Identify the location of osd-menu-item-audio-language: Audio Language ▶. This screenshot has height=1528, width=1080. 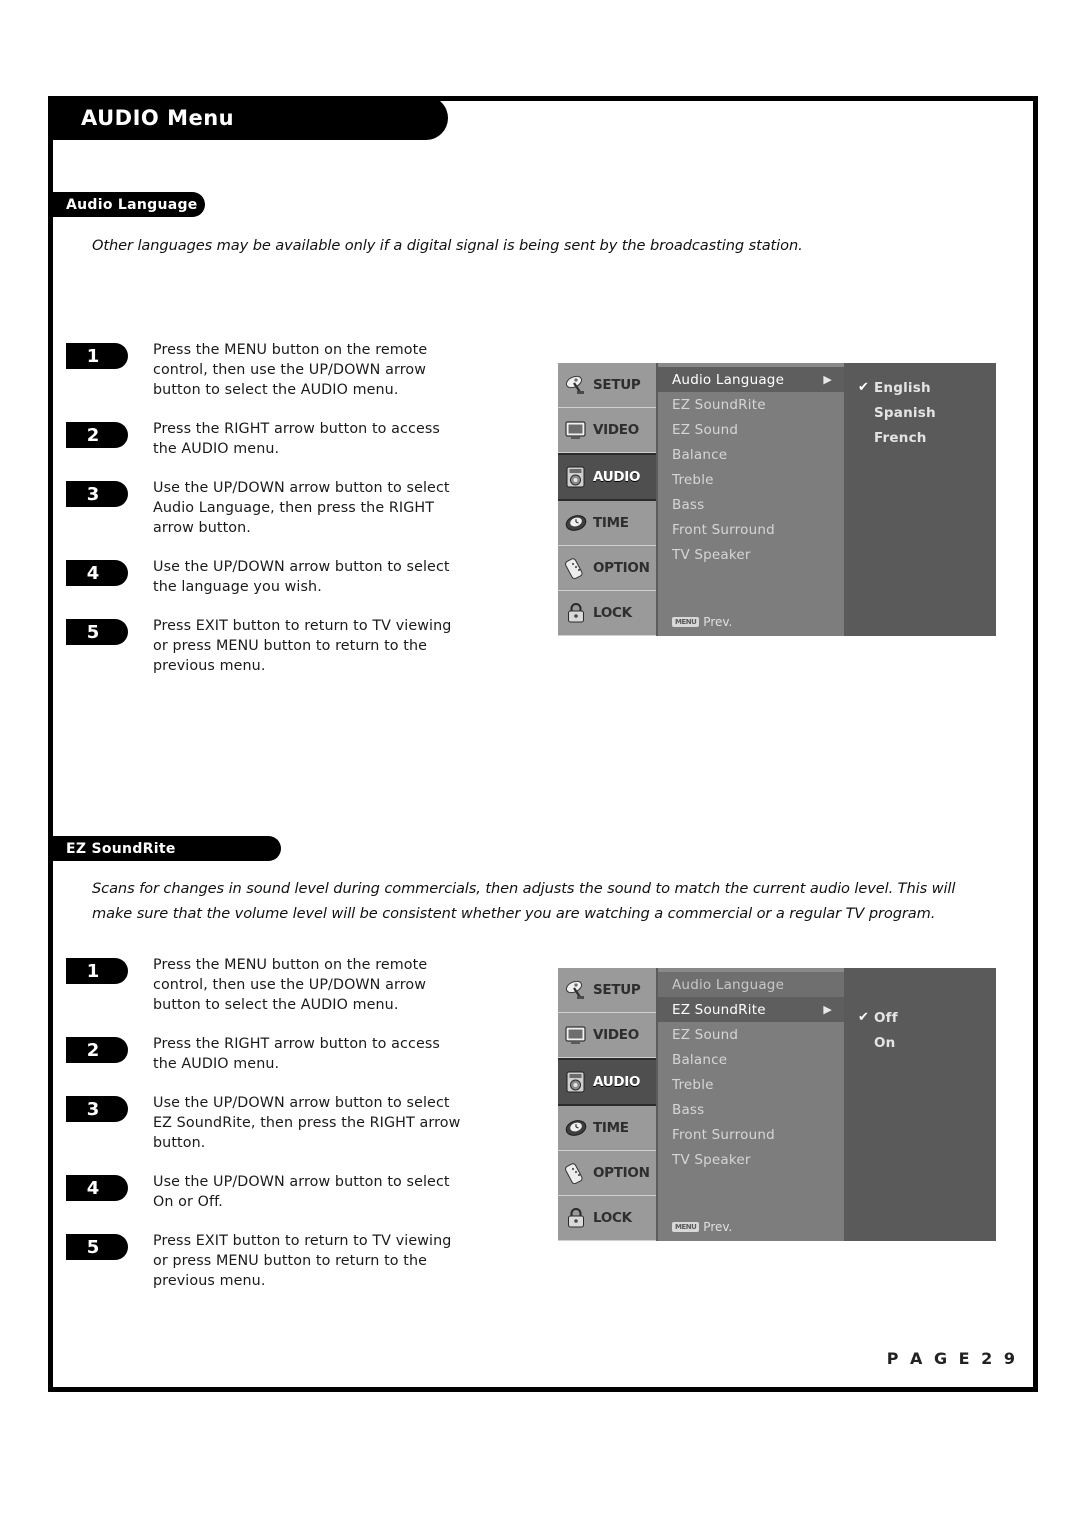
(751, 379).